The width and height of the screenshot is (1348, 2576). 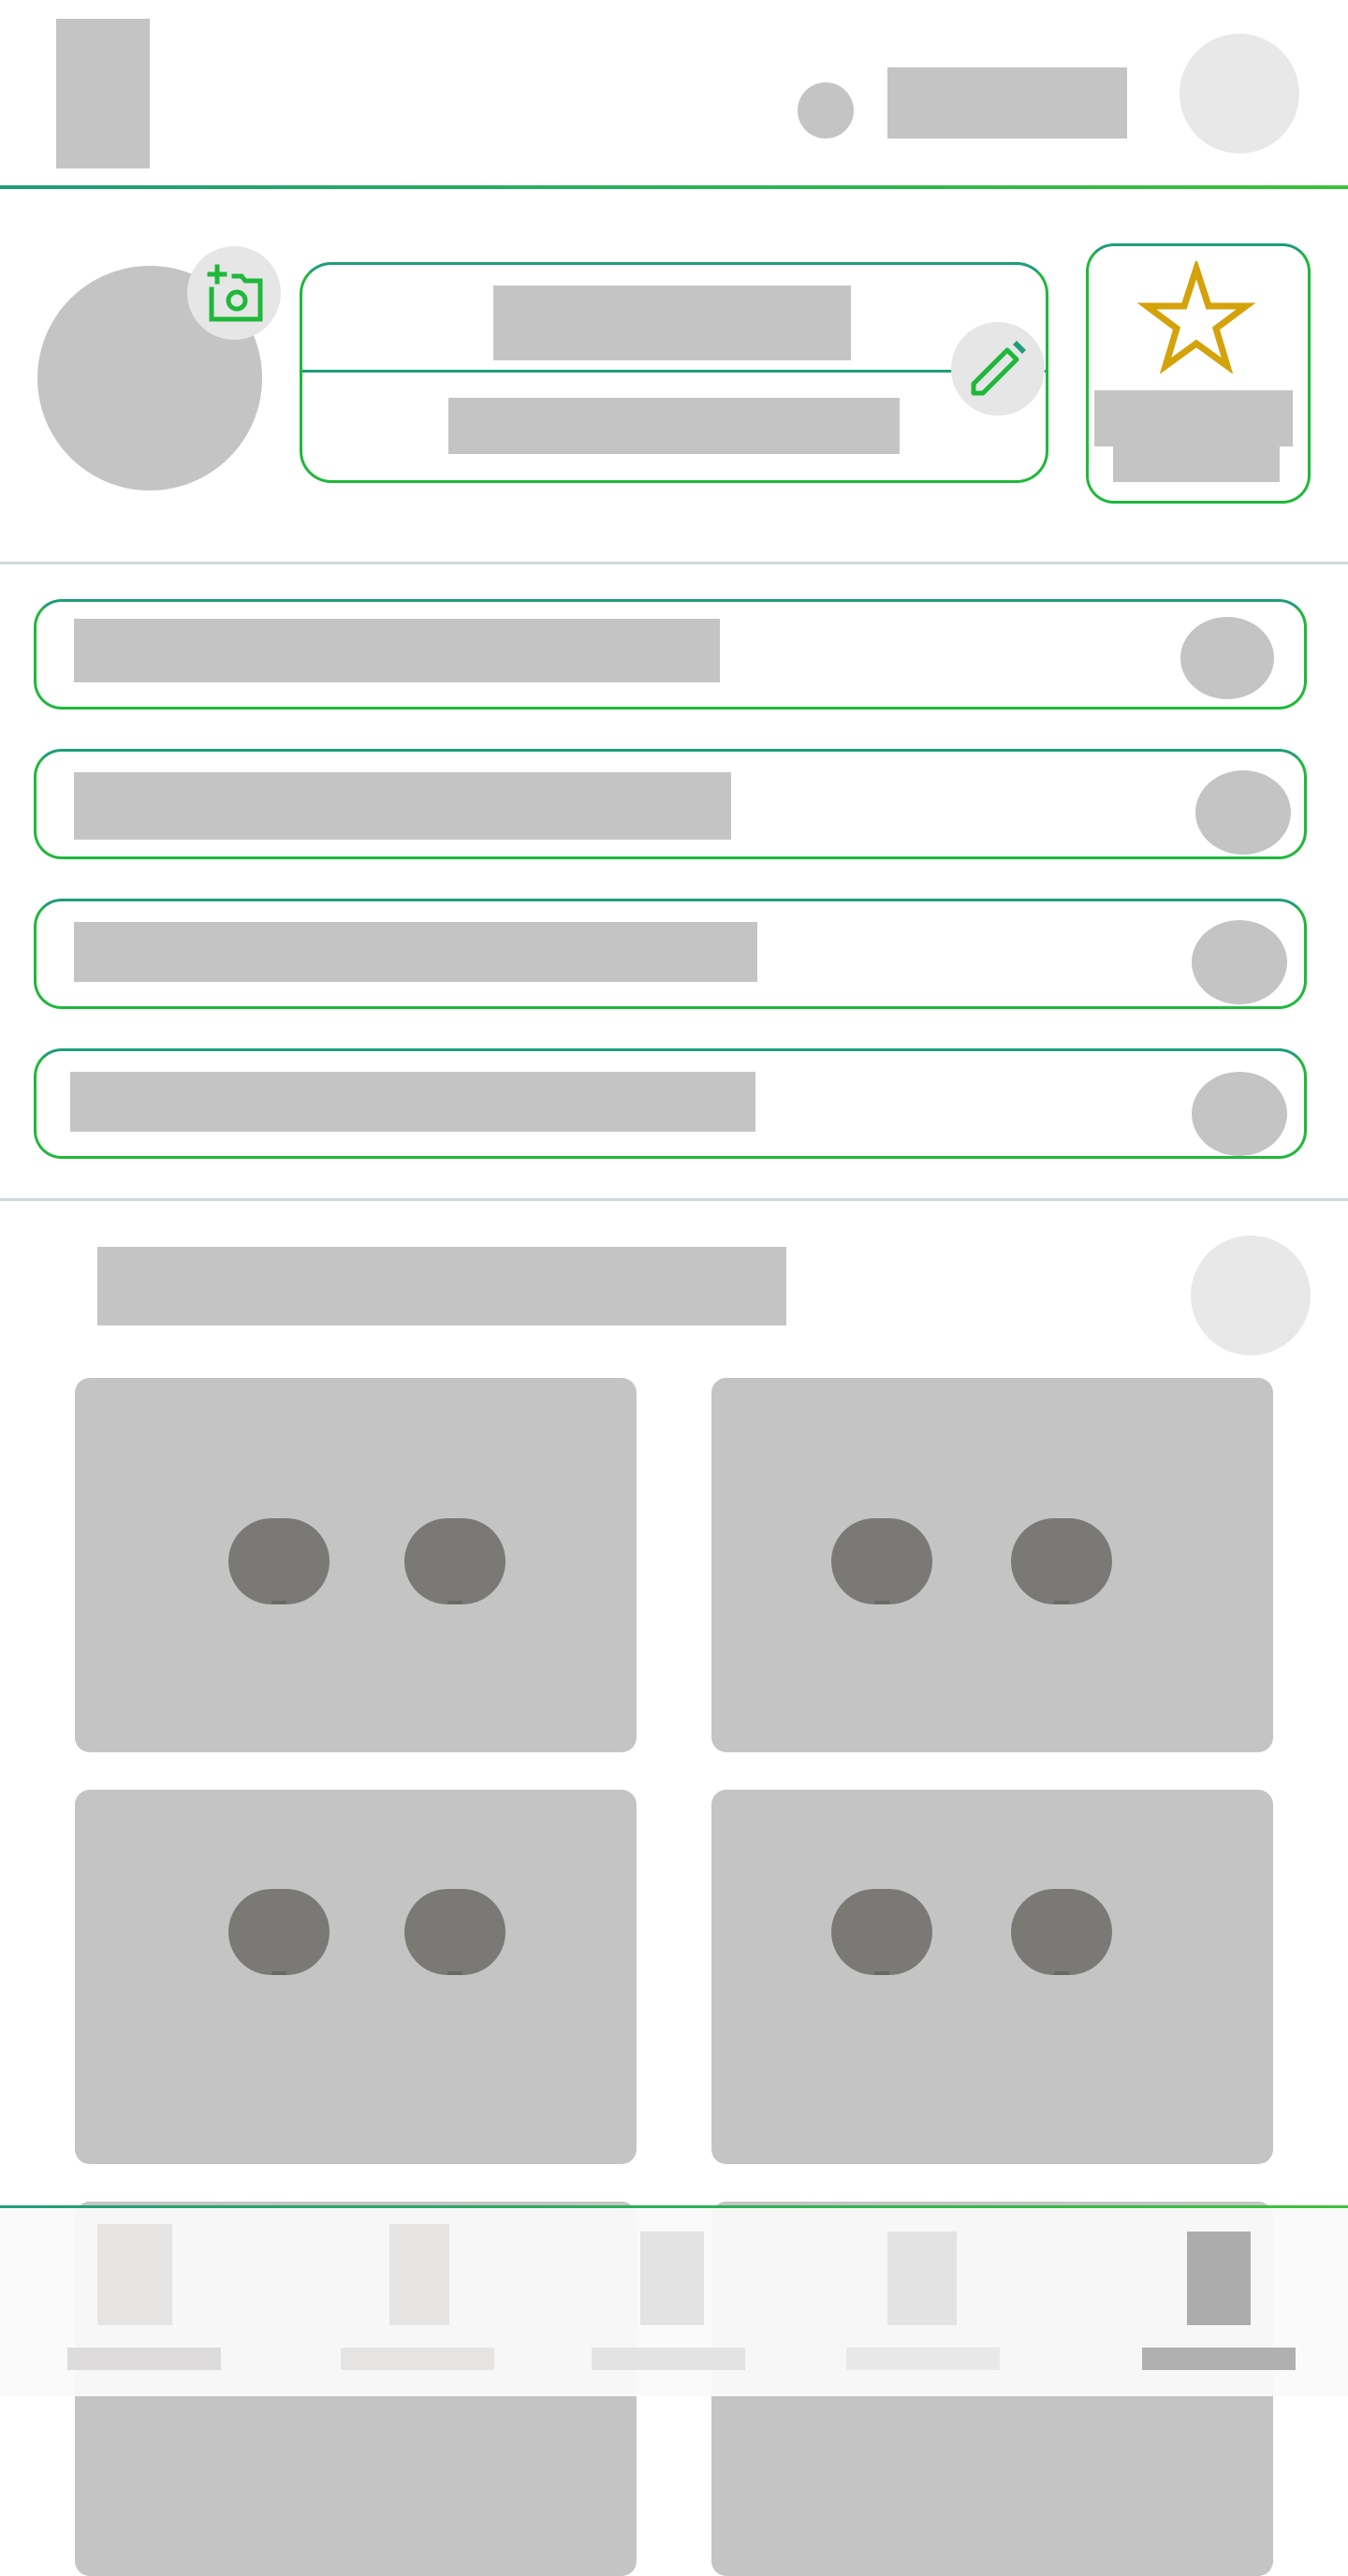 I want to click on avatar-icon, so click(x=1239, y=94).